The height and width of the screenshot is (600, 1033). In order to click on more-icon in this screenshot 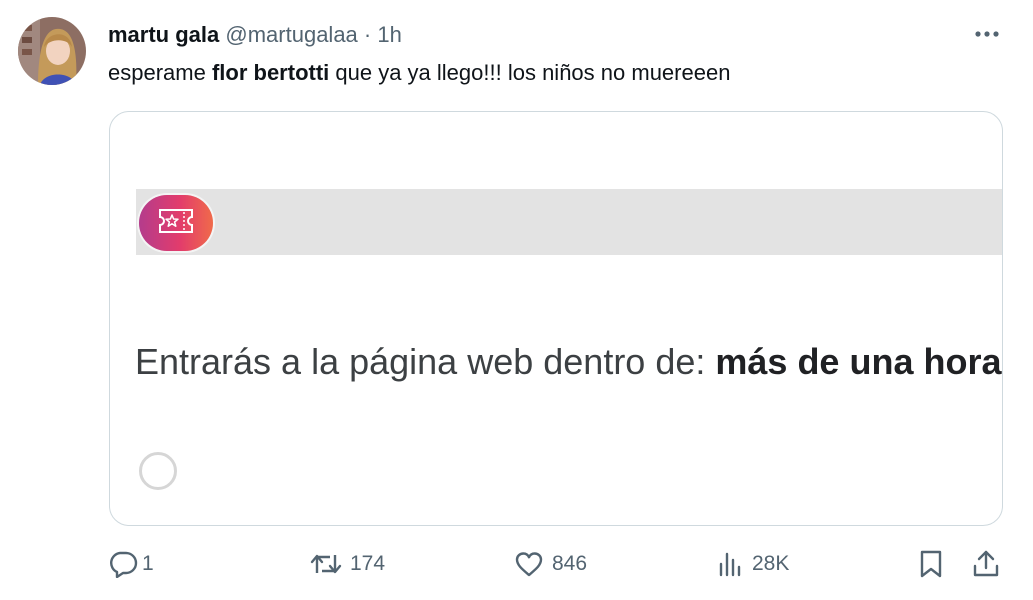, I will do `click(987, 34)`.